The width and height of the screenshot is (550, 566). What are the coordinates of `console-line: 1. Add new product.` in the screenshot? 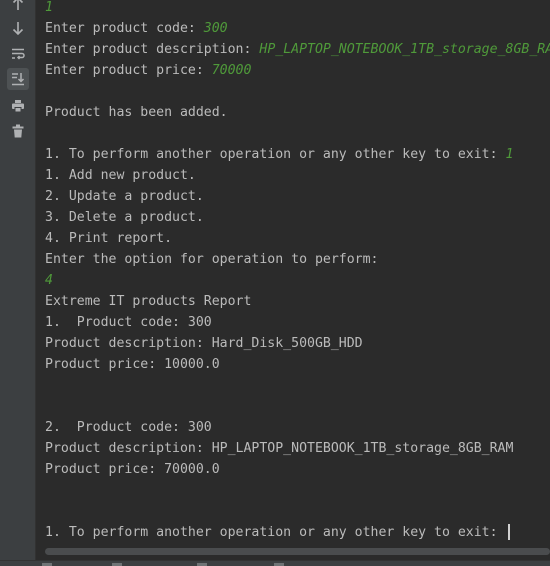 It's located at (120, 175).